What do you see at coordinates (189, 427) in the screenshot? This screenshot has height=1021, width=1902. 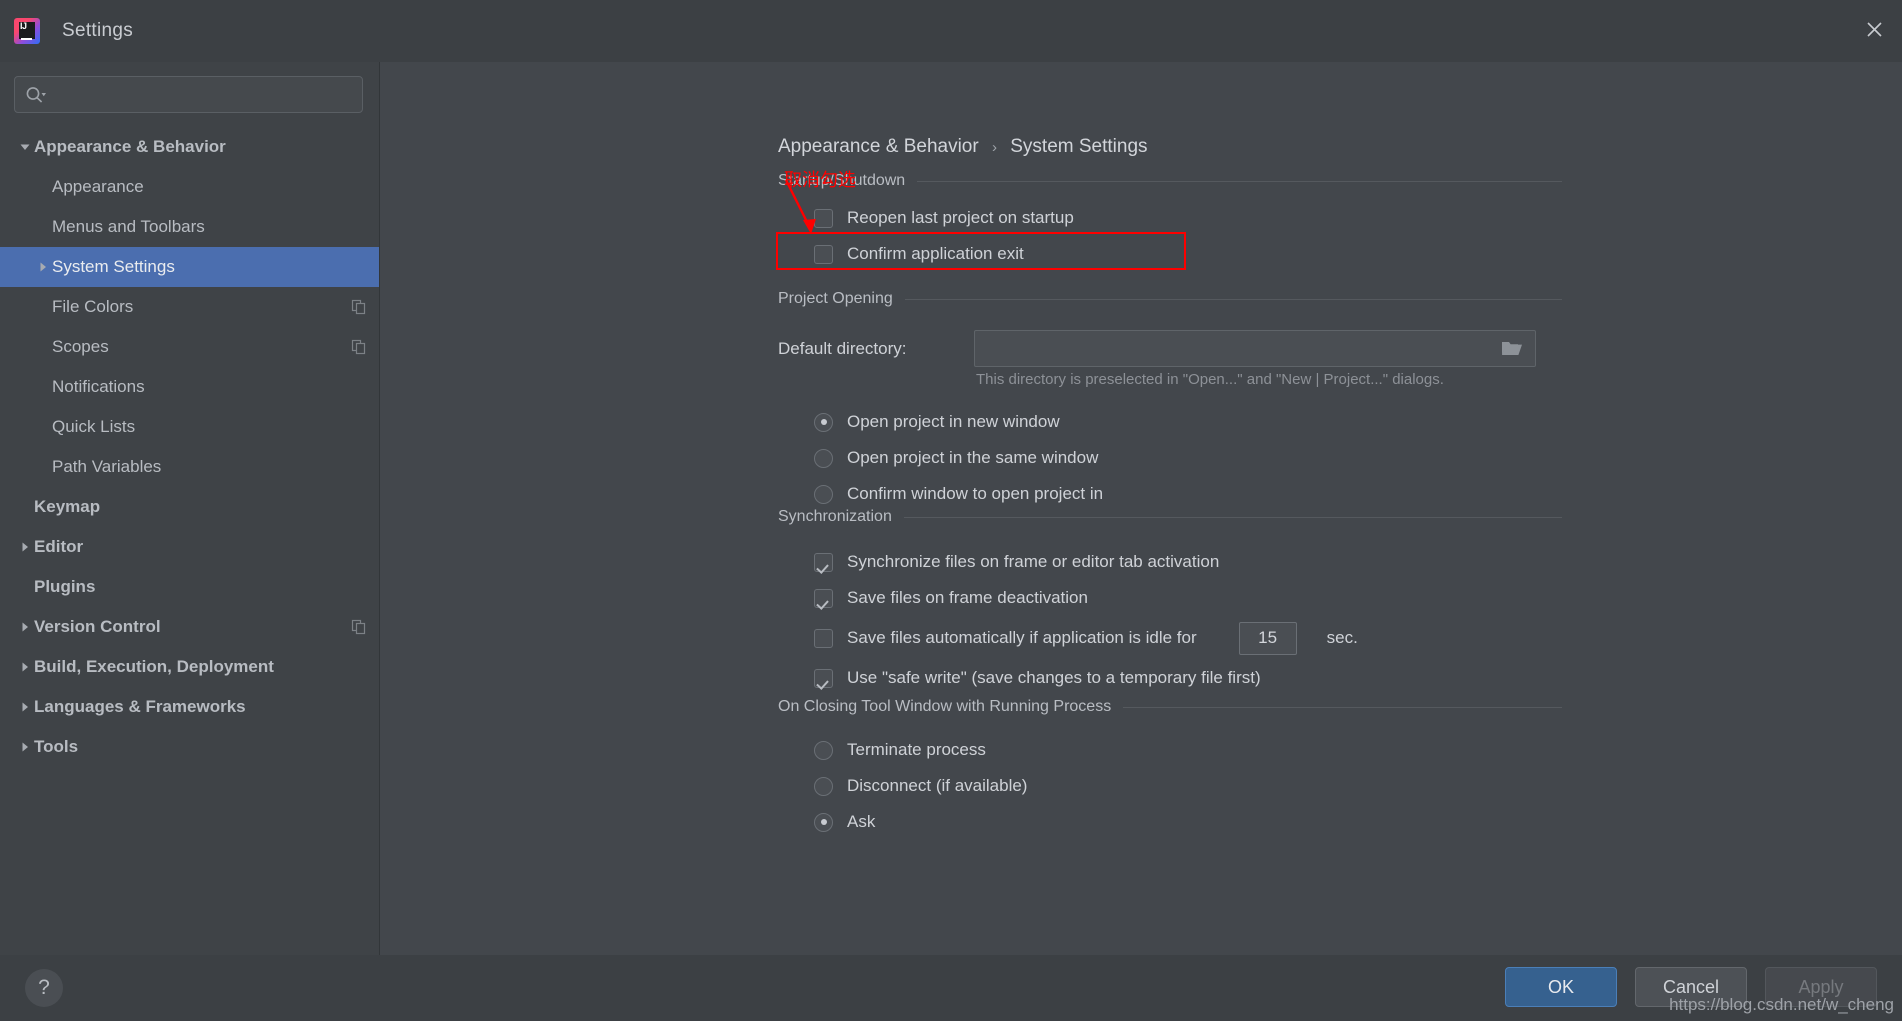 I see `sidebar-item-quick-lists: Quick Lists` at bounding box center [189, 427].